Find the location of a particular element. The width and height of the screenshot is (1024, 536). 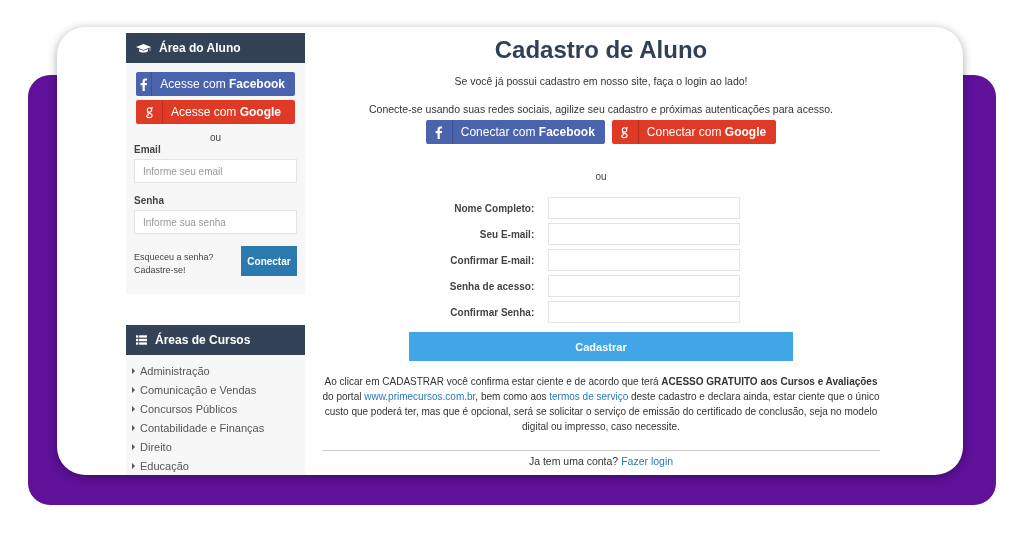

facebook-button: Acesse com Facebook is located at coordinates (215, 84).